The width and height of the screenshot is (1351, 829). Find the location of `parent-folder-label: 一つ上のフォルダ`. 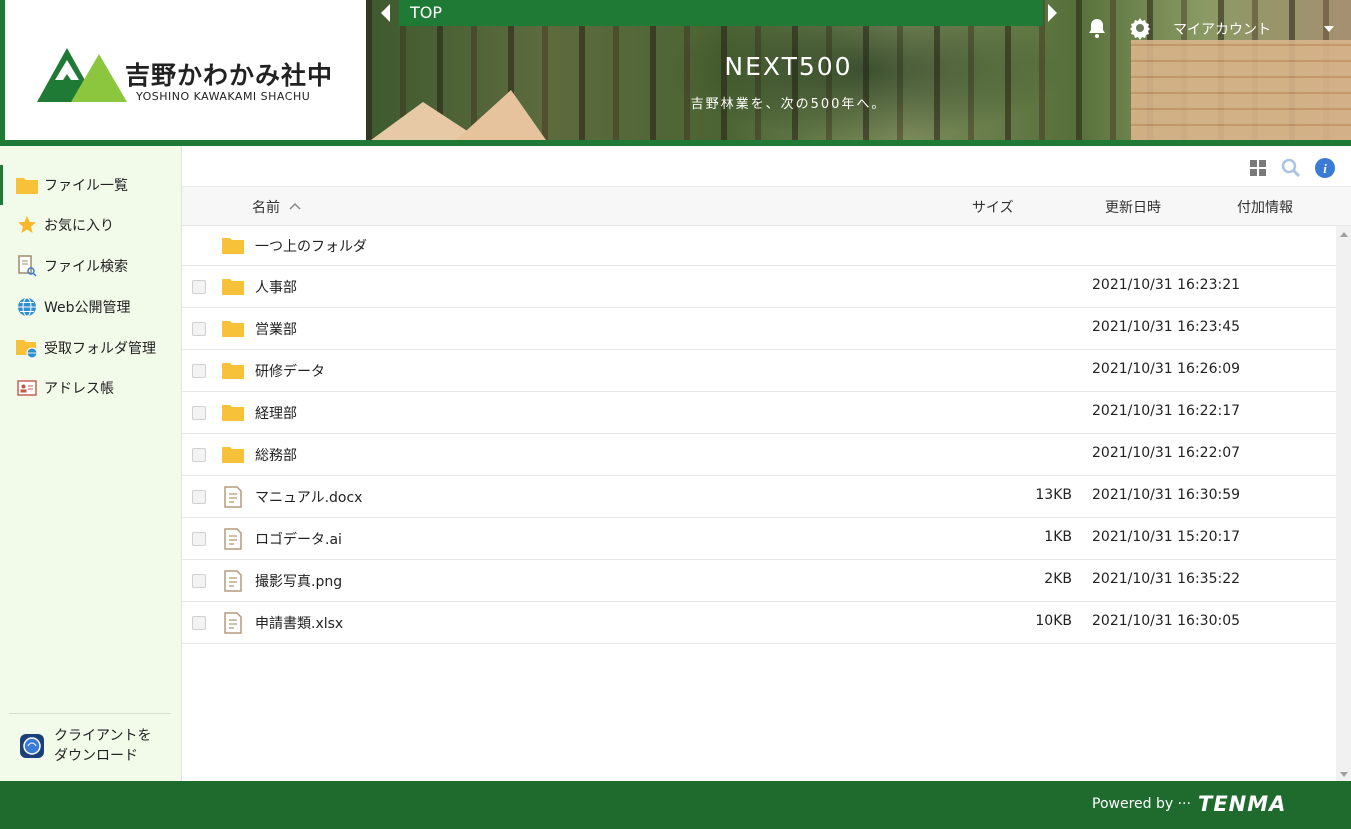

parent-folder-label: 一つ上のフォルダ is located at coordinates (311, 246).